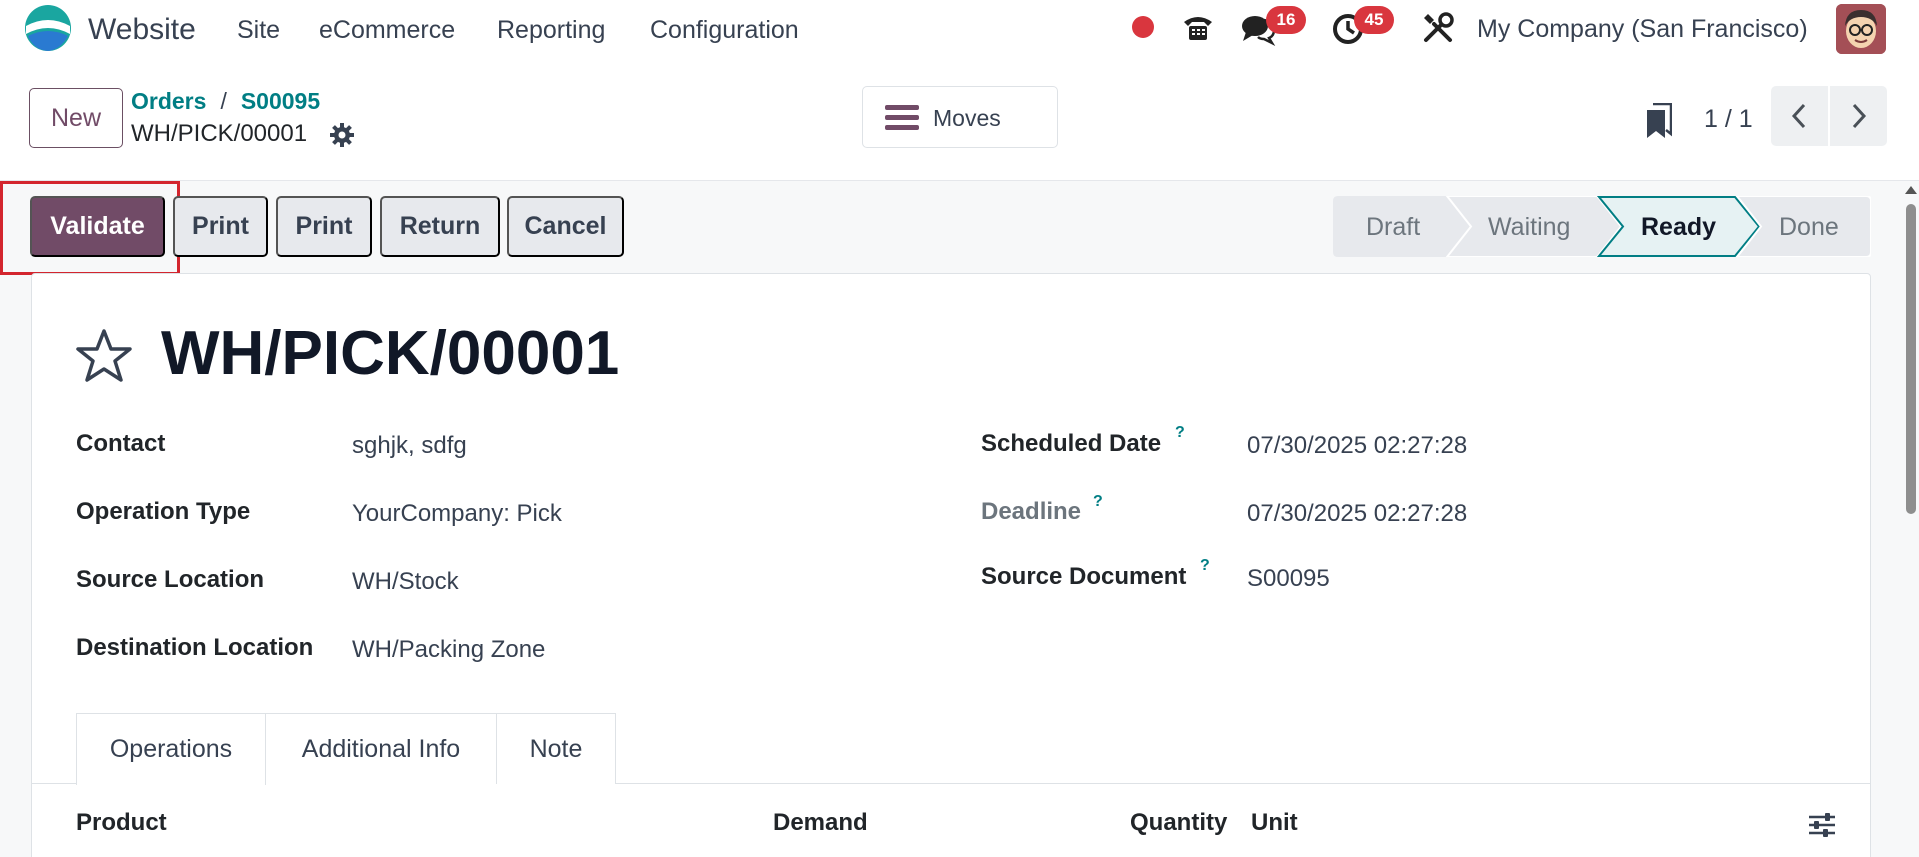 The width and height of the screenshot is (1919, 857). Describe the element at coordinates (1911, 190) in the screenshot. I see `scroll-up-arrow-icon` at that location.